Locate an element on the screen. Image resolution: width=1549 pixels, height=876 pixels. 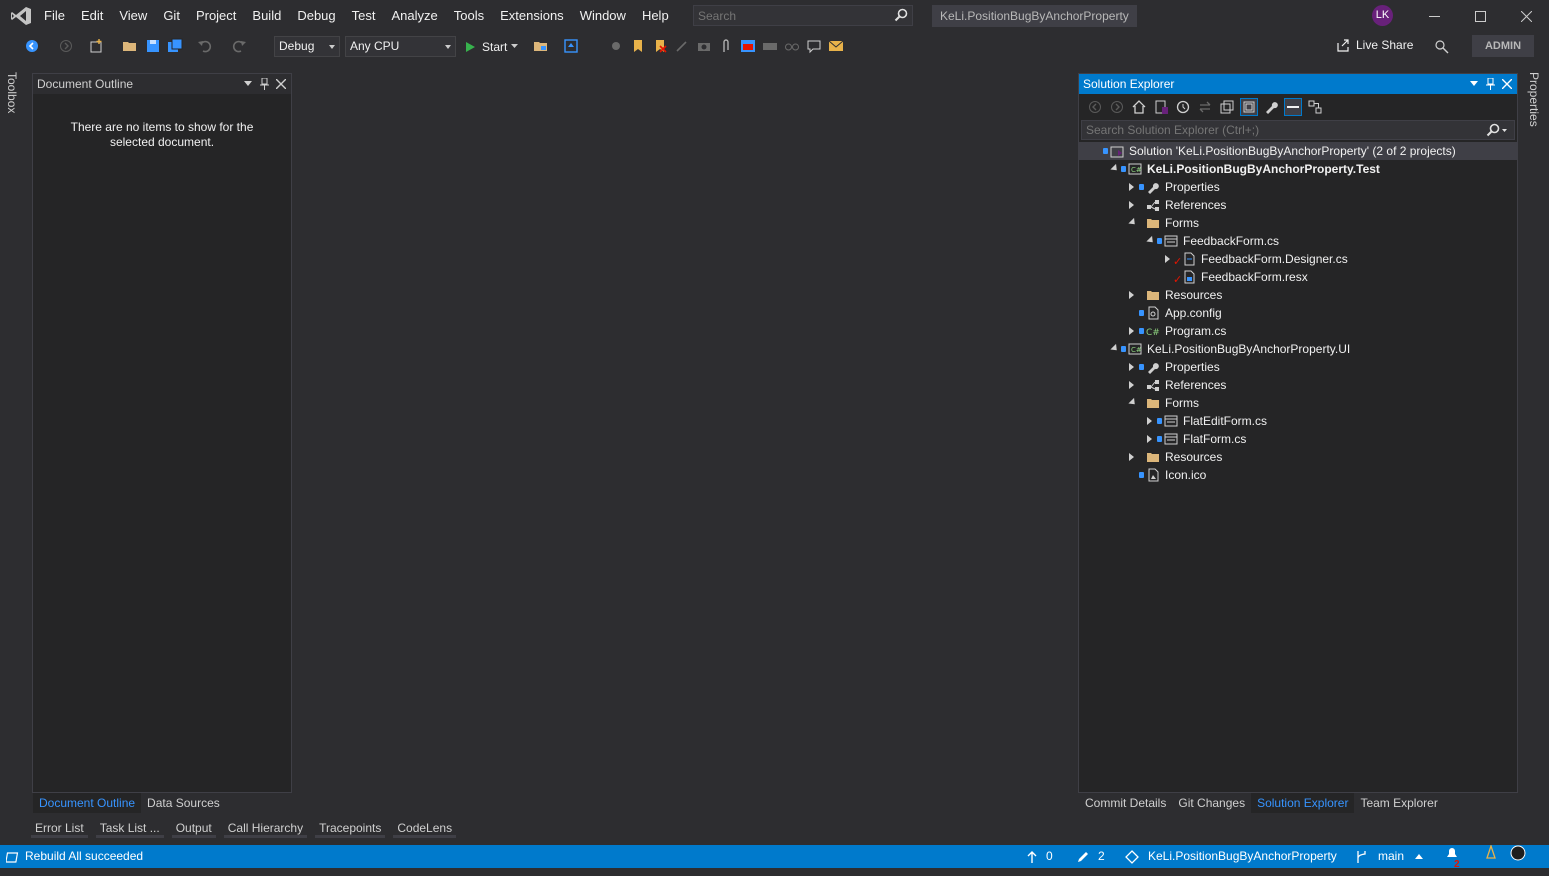
camera-icon is located at coordinates (704, 46).